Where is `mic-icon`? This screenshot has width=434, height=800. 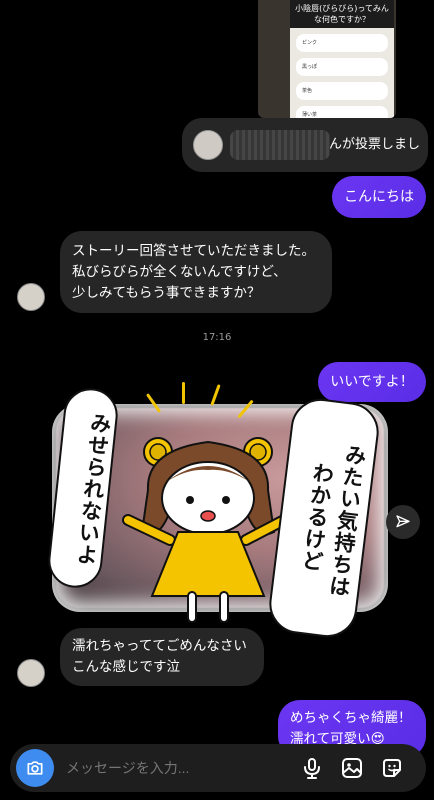 mic-icon is located at coordinates (312, 768).